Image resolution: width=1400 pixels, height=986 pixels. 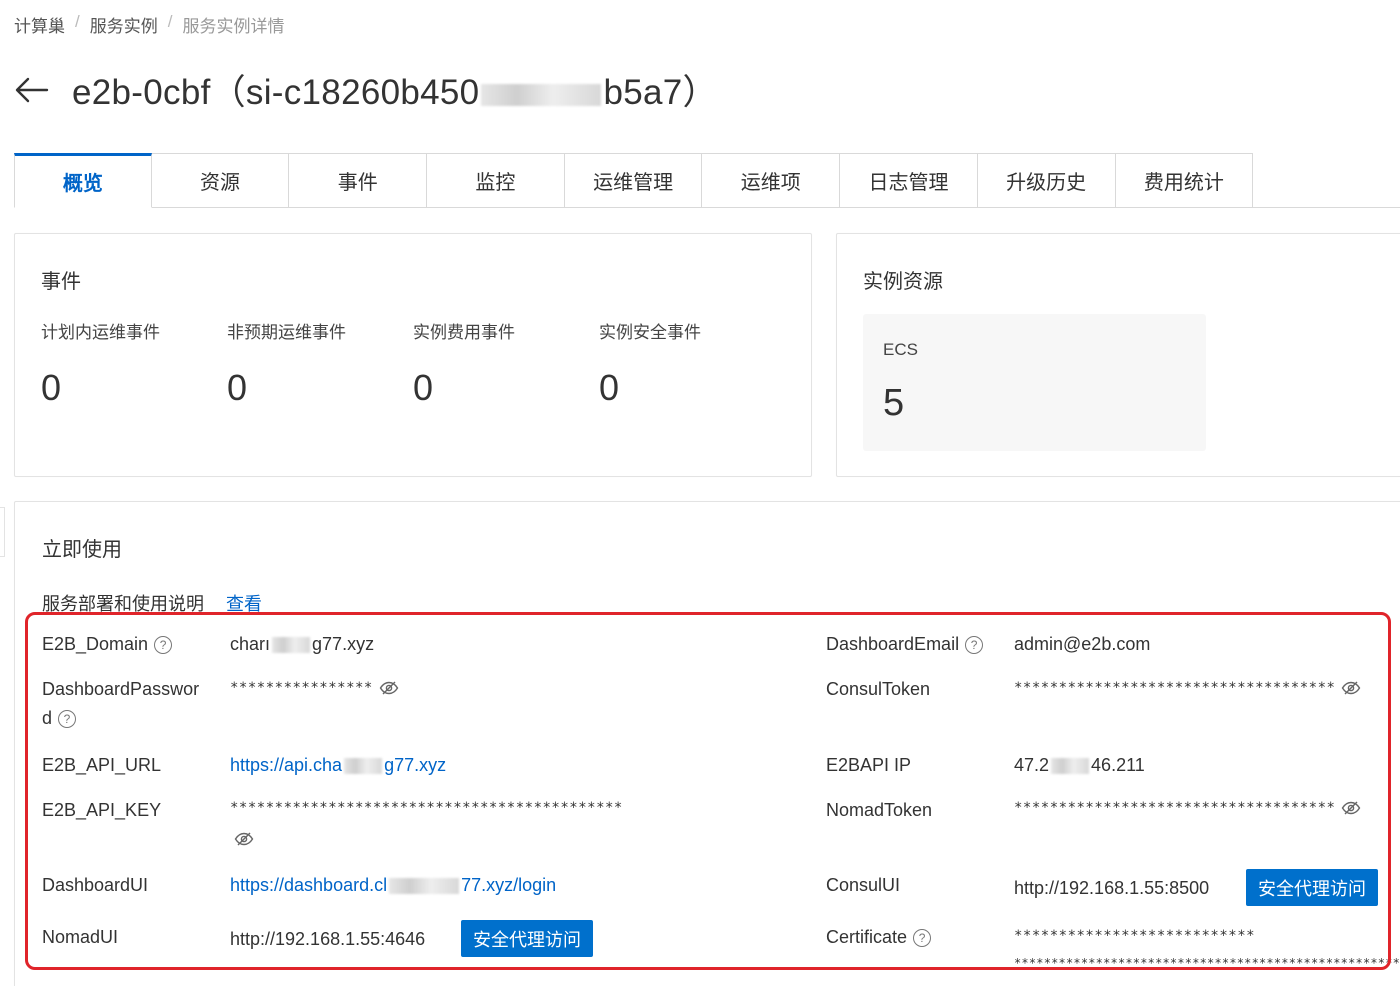 What do you see at coordinates (903, 282) in the screenshot?
I see `resources-card-title: 实例资源` at bounding box center [903, 282].